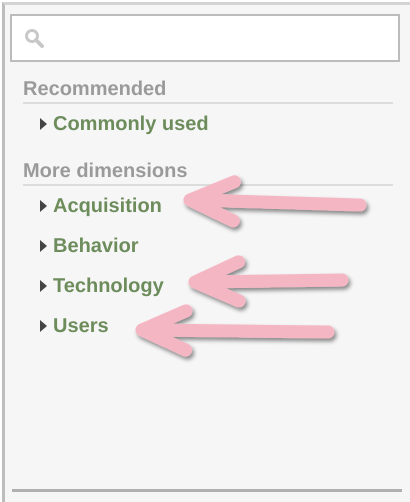  I want to click on dimension-link: Commonly used, so click(131, 124).